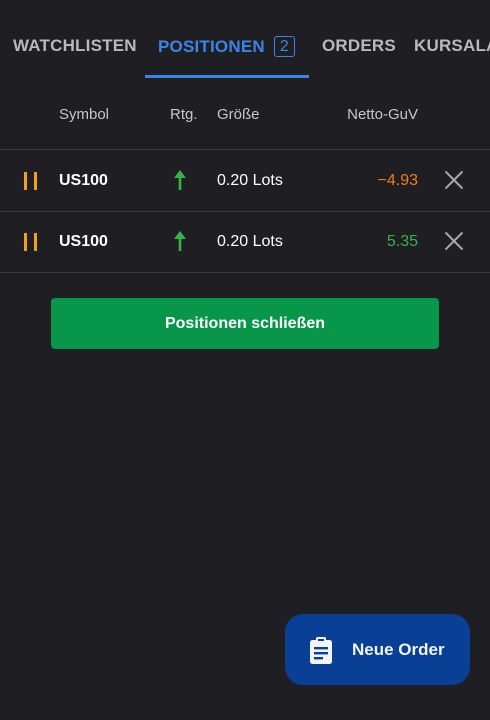  What do you see at coordinates (321, 652) in the screenshot?
I see `clipboard-icon` at bounding box center [321, 652].